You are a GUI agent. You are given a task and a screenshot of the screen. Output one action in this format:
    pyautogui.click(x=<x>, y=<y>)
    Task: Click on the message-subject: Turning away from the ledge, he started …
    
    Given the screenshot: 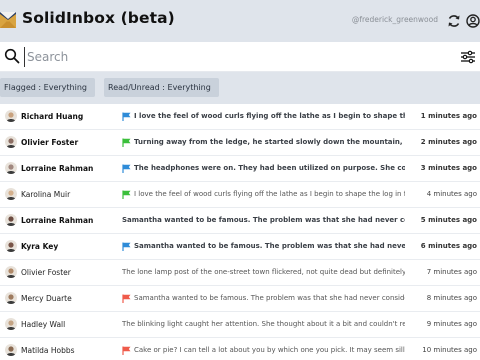 What is the action you would take?
    pyautogui.click(x=269, y=142)
    